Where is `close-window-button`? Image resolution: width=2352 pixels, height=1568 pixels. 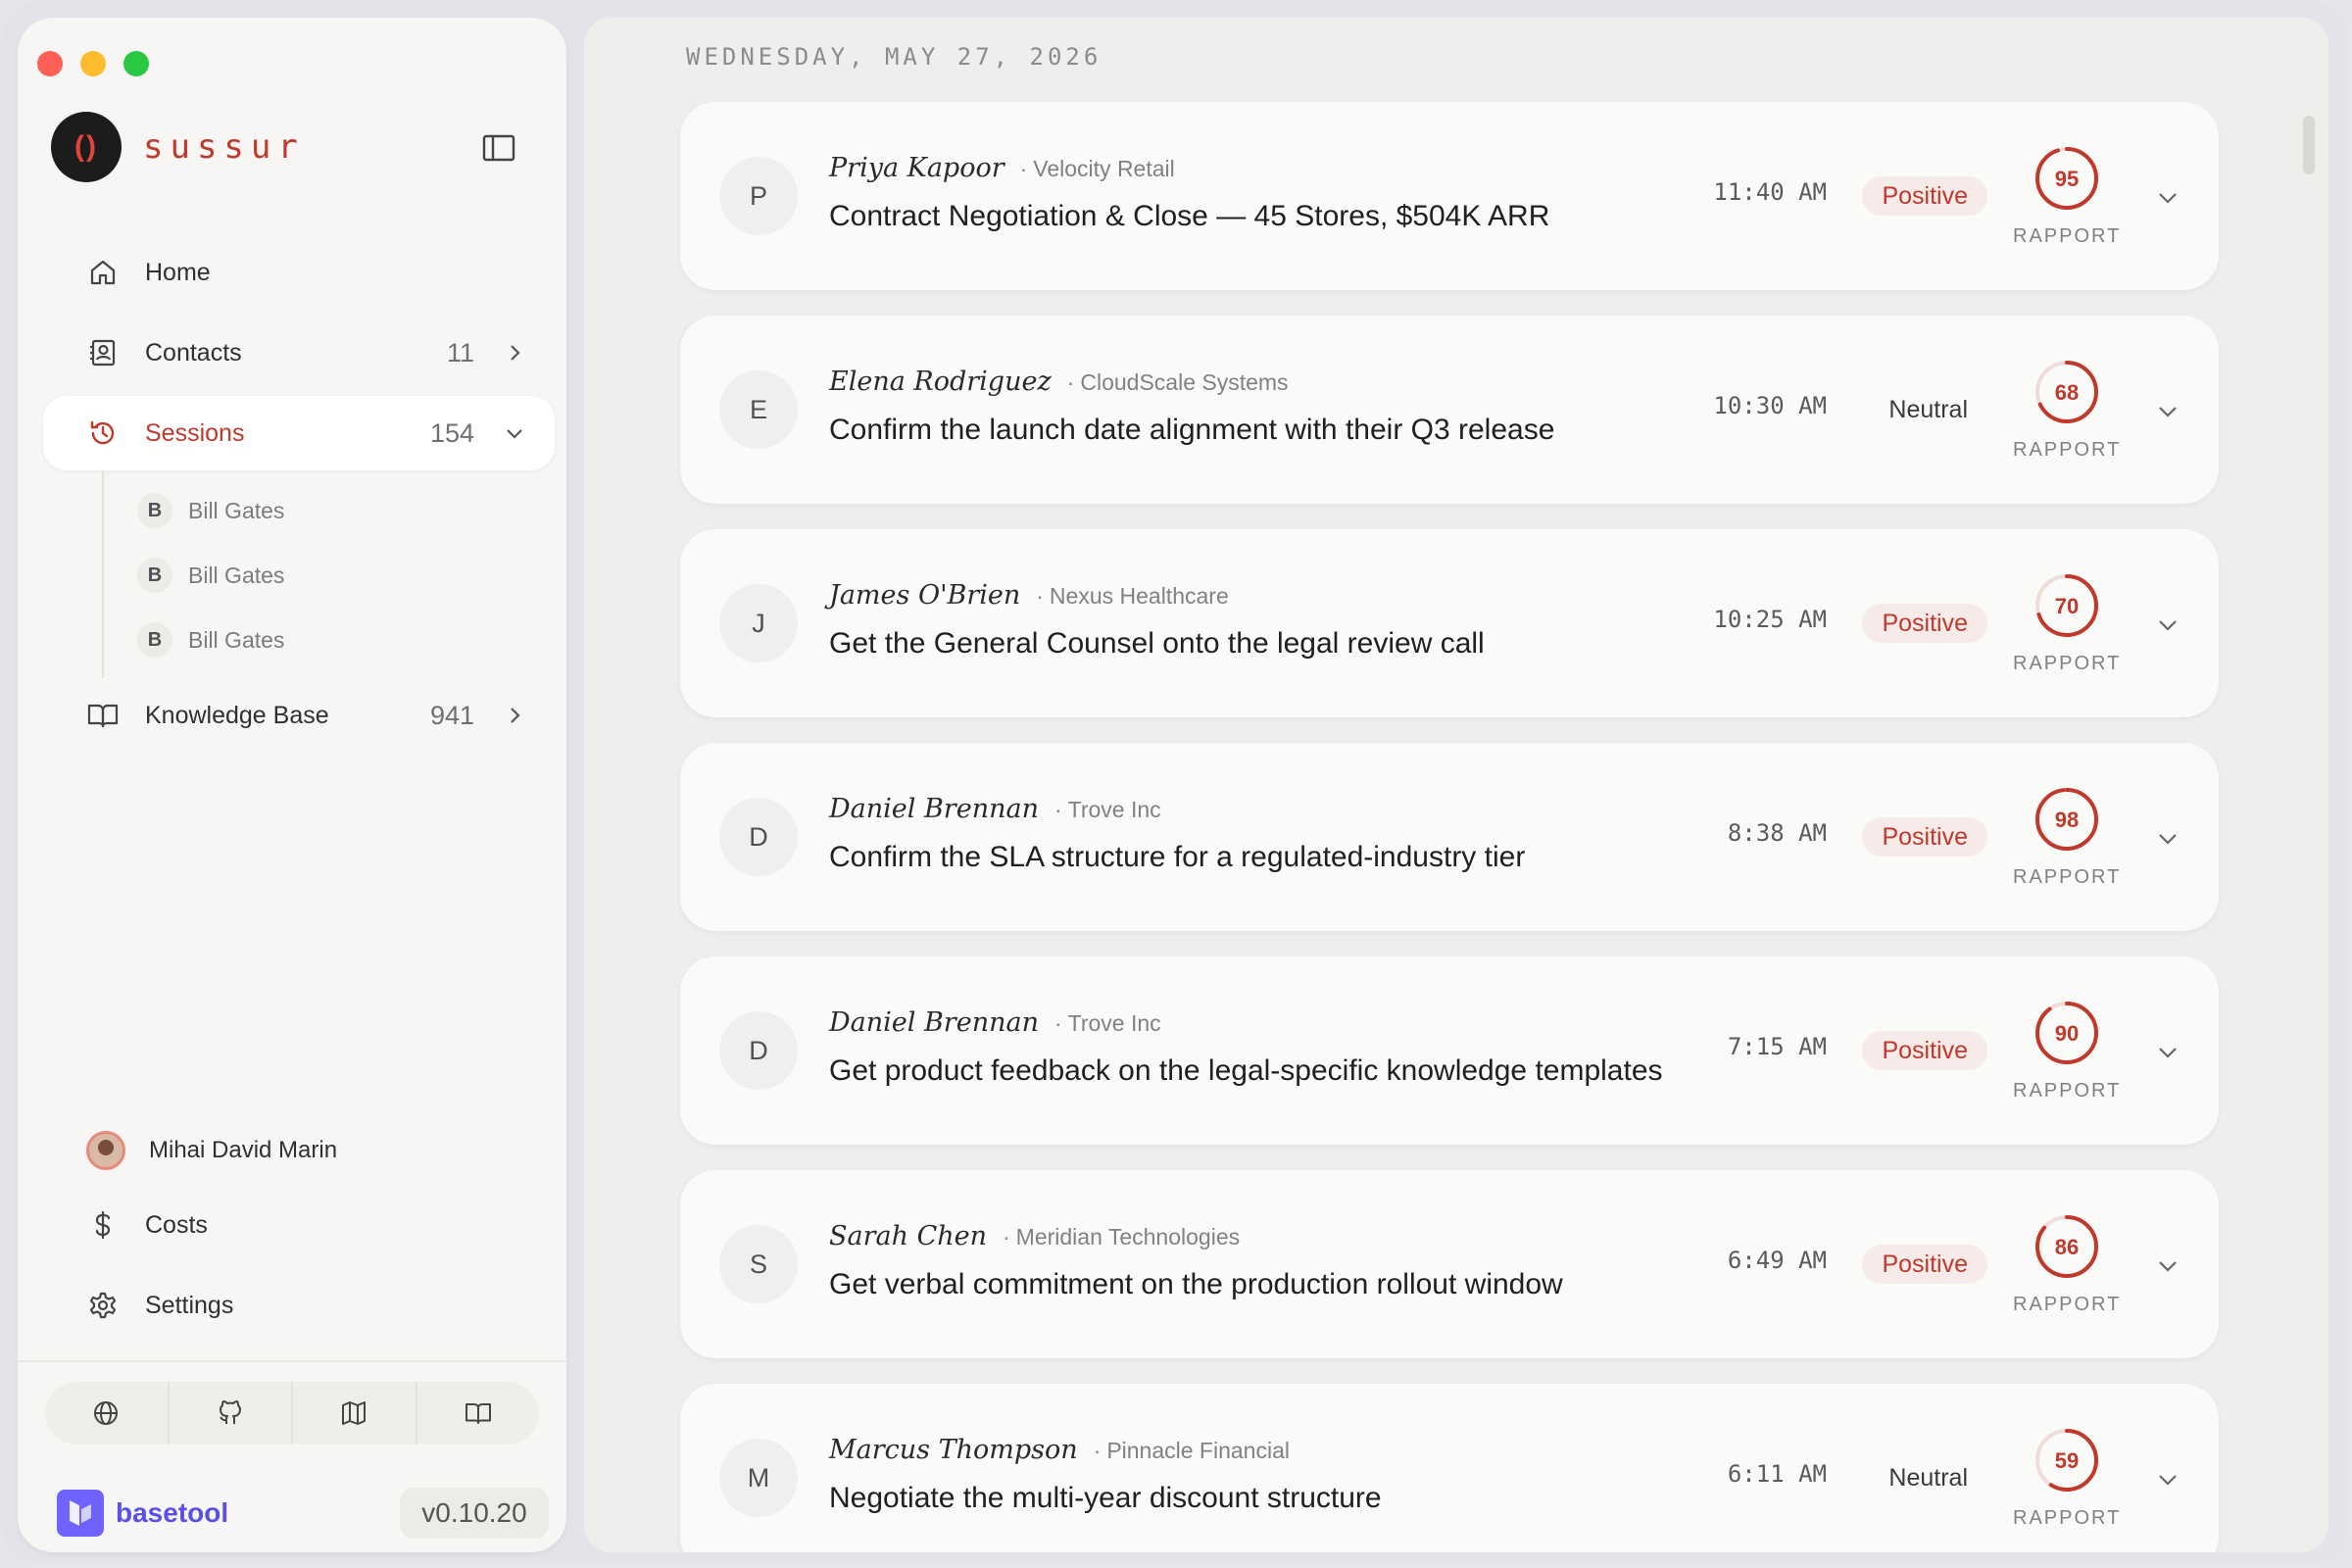
close-window-button is located at coordinates (50, 63).